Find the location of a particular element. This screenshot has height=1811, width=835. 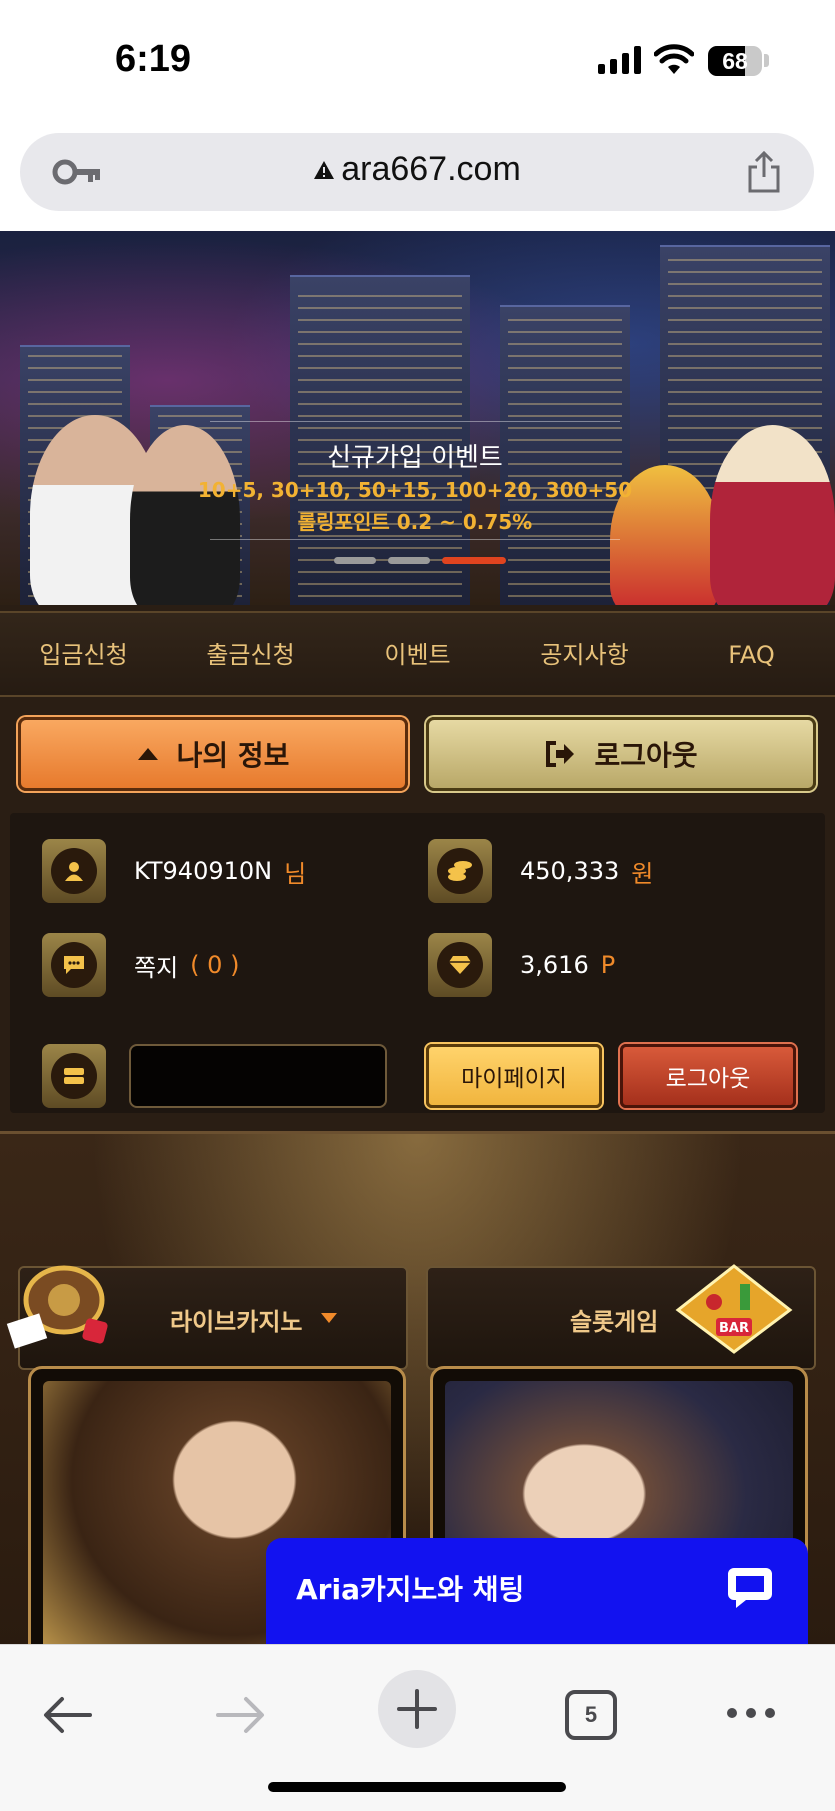

status-time: 6:19 is located at coordinates (153, 59).